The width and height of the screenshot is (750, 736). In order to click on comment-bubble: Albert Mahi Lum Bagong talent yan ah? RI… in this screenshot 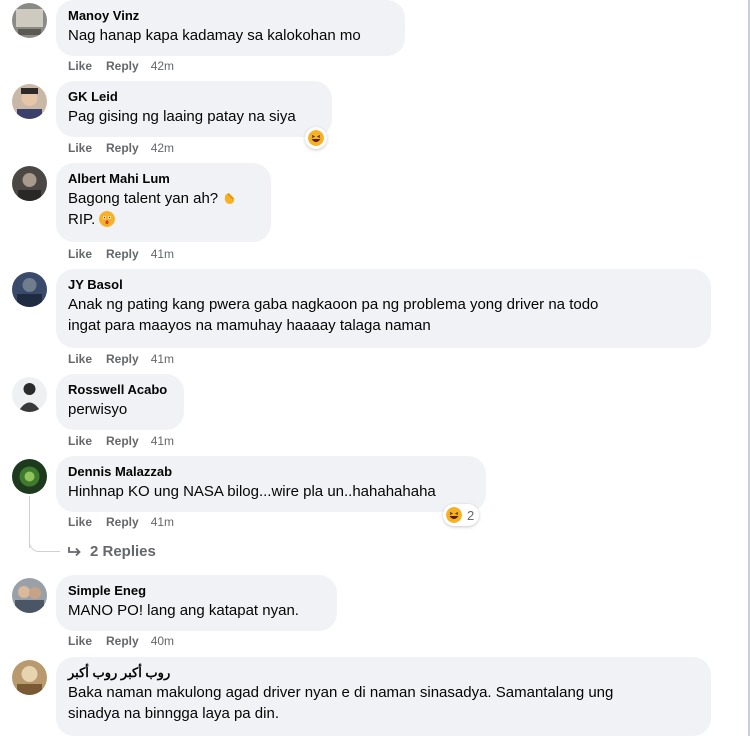, I will do `click(163, 202)`.